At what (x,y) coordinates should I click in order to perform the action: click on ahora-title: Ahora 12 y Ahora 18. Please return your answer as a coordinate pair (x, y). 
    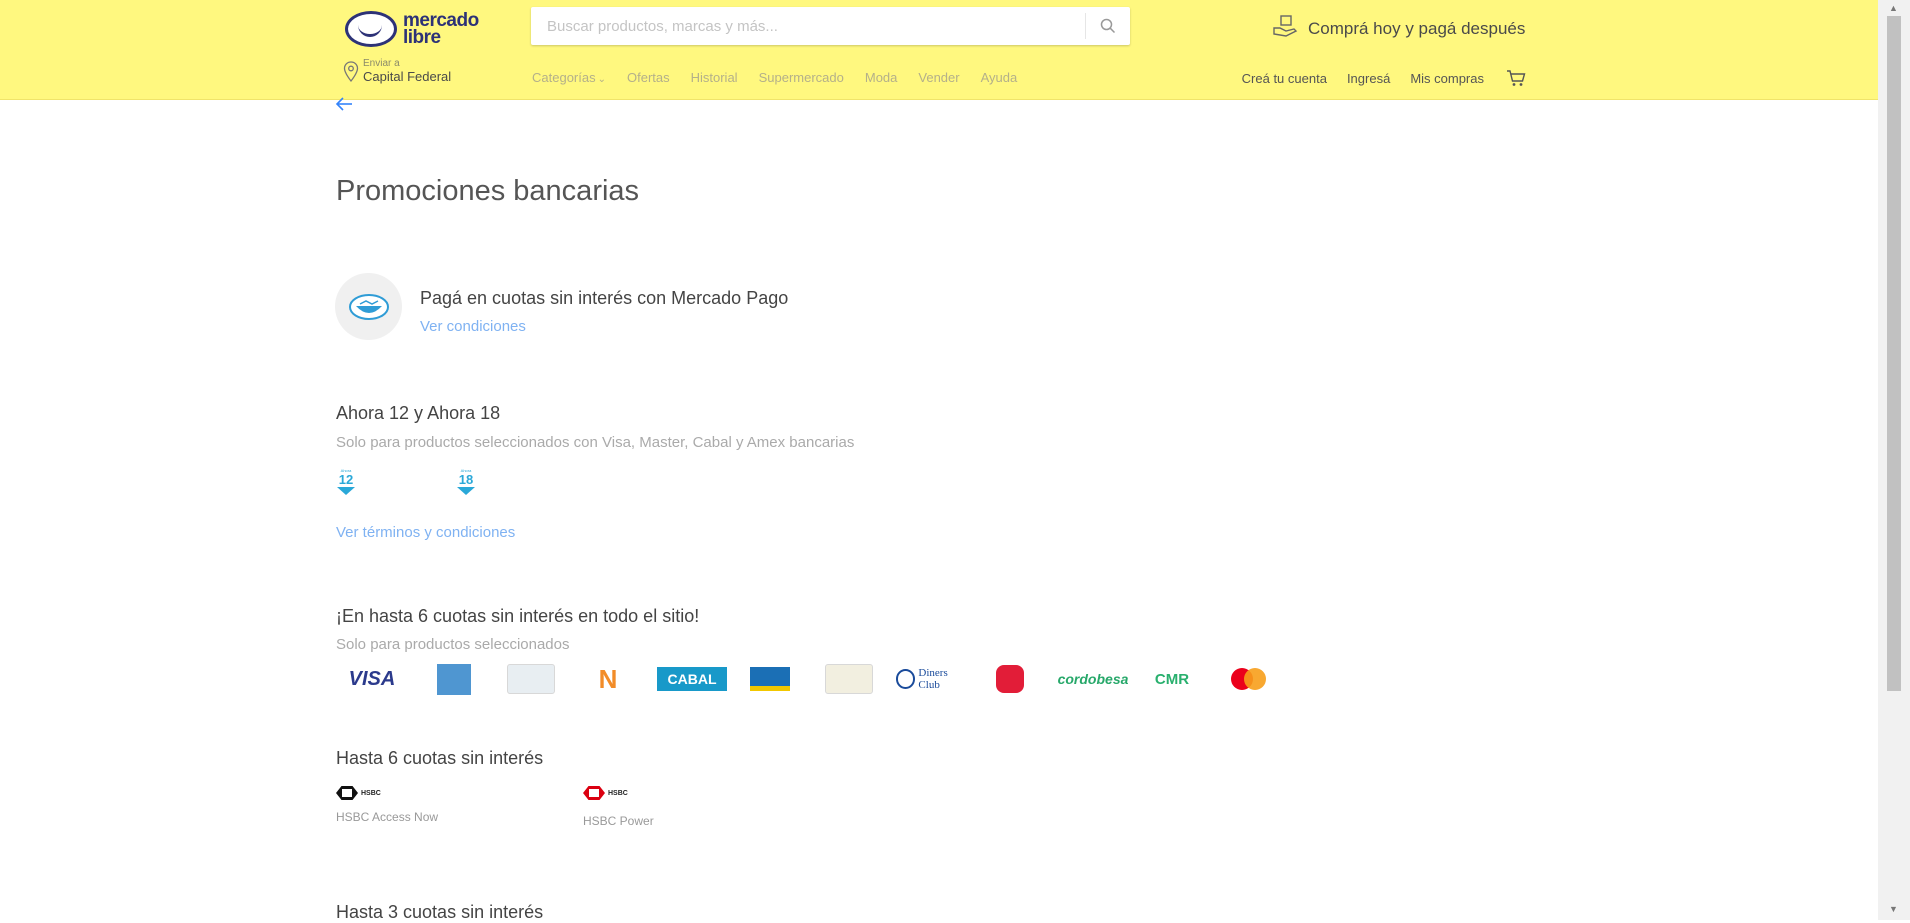
    Looking at the image, I should click on (418, 413).